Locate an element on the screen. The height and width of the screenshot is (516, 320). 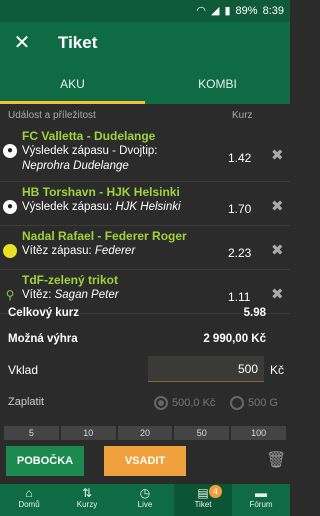
cycling-icon: ⚲ is located at coordinates (10, 295).